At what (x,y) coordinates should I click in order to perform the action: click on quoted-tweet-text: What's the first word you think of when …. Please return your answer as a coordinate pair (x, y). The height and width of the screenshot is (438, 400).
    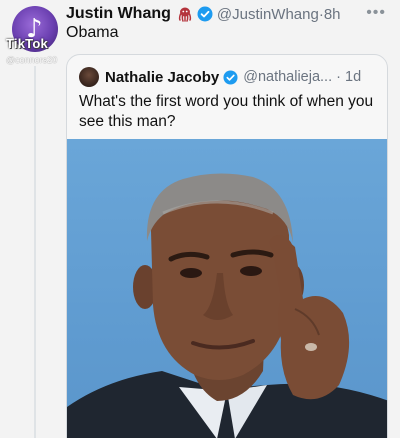
    Looking at the image, I should click on (226, 111).